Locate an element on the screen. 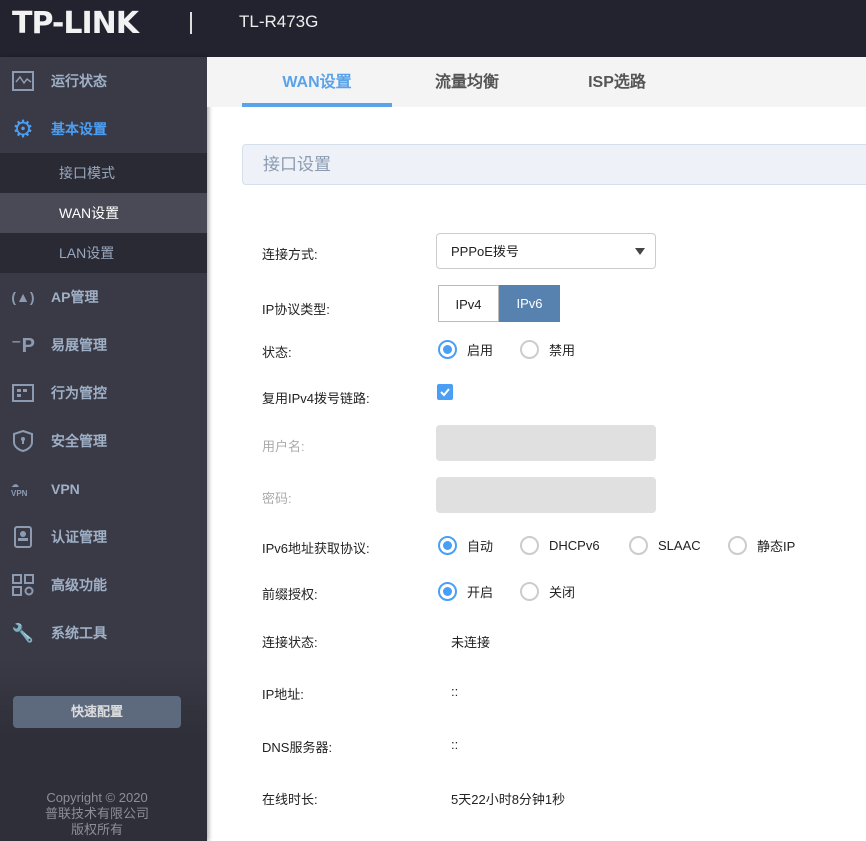  auth-user-icon is located at coordinates (23, 537).